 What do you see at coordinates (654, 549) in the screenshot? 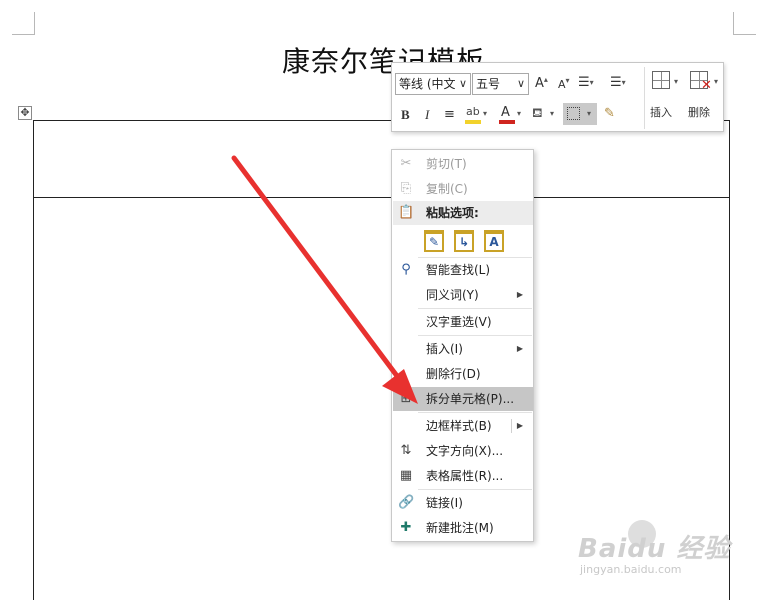
I see `watermark-brand: Baidu 经验` at bounding box center [654, 549].